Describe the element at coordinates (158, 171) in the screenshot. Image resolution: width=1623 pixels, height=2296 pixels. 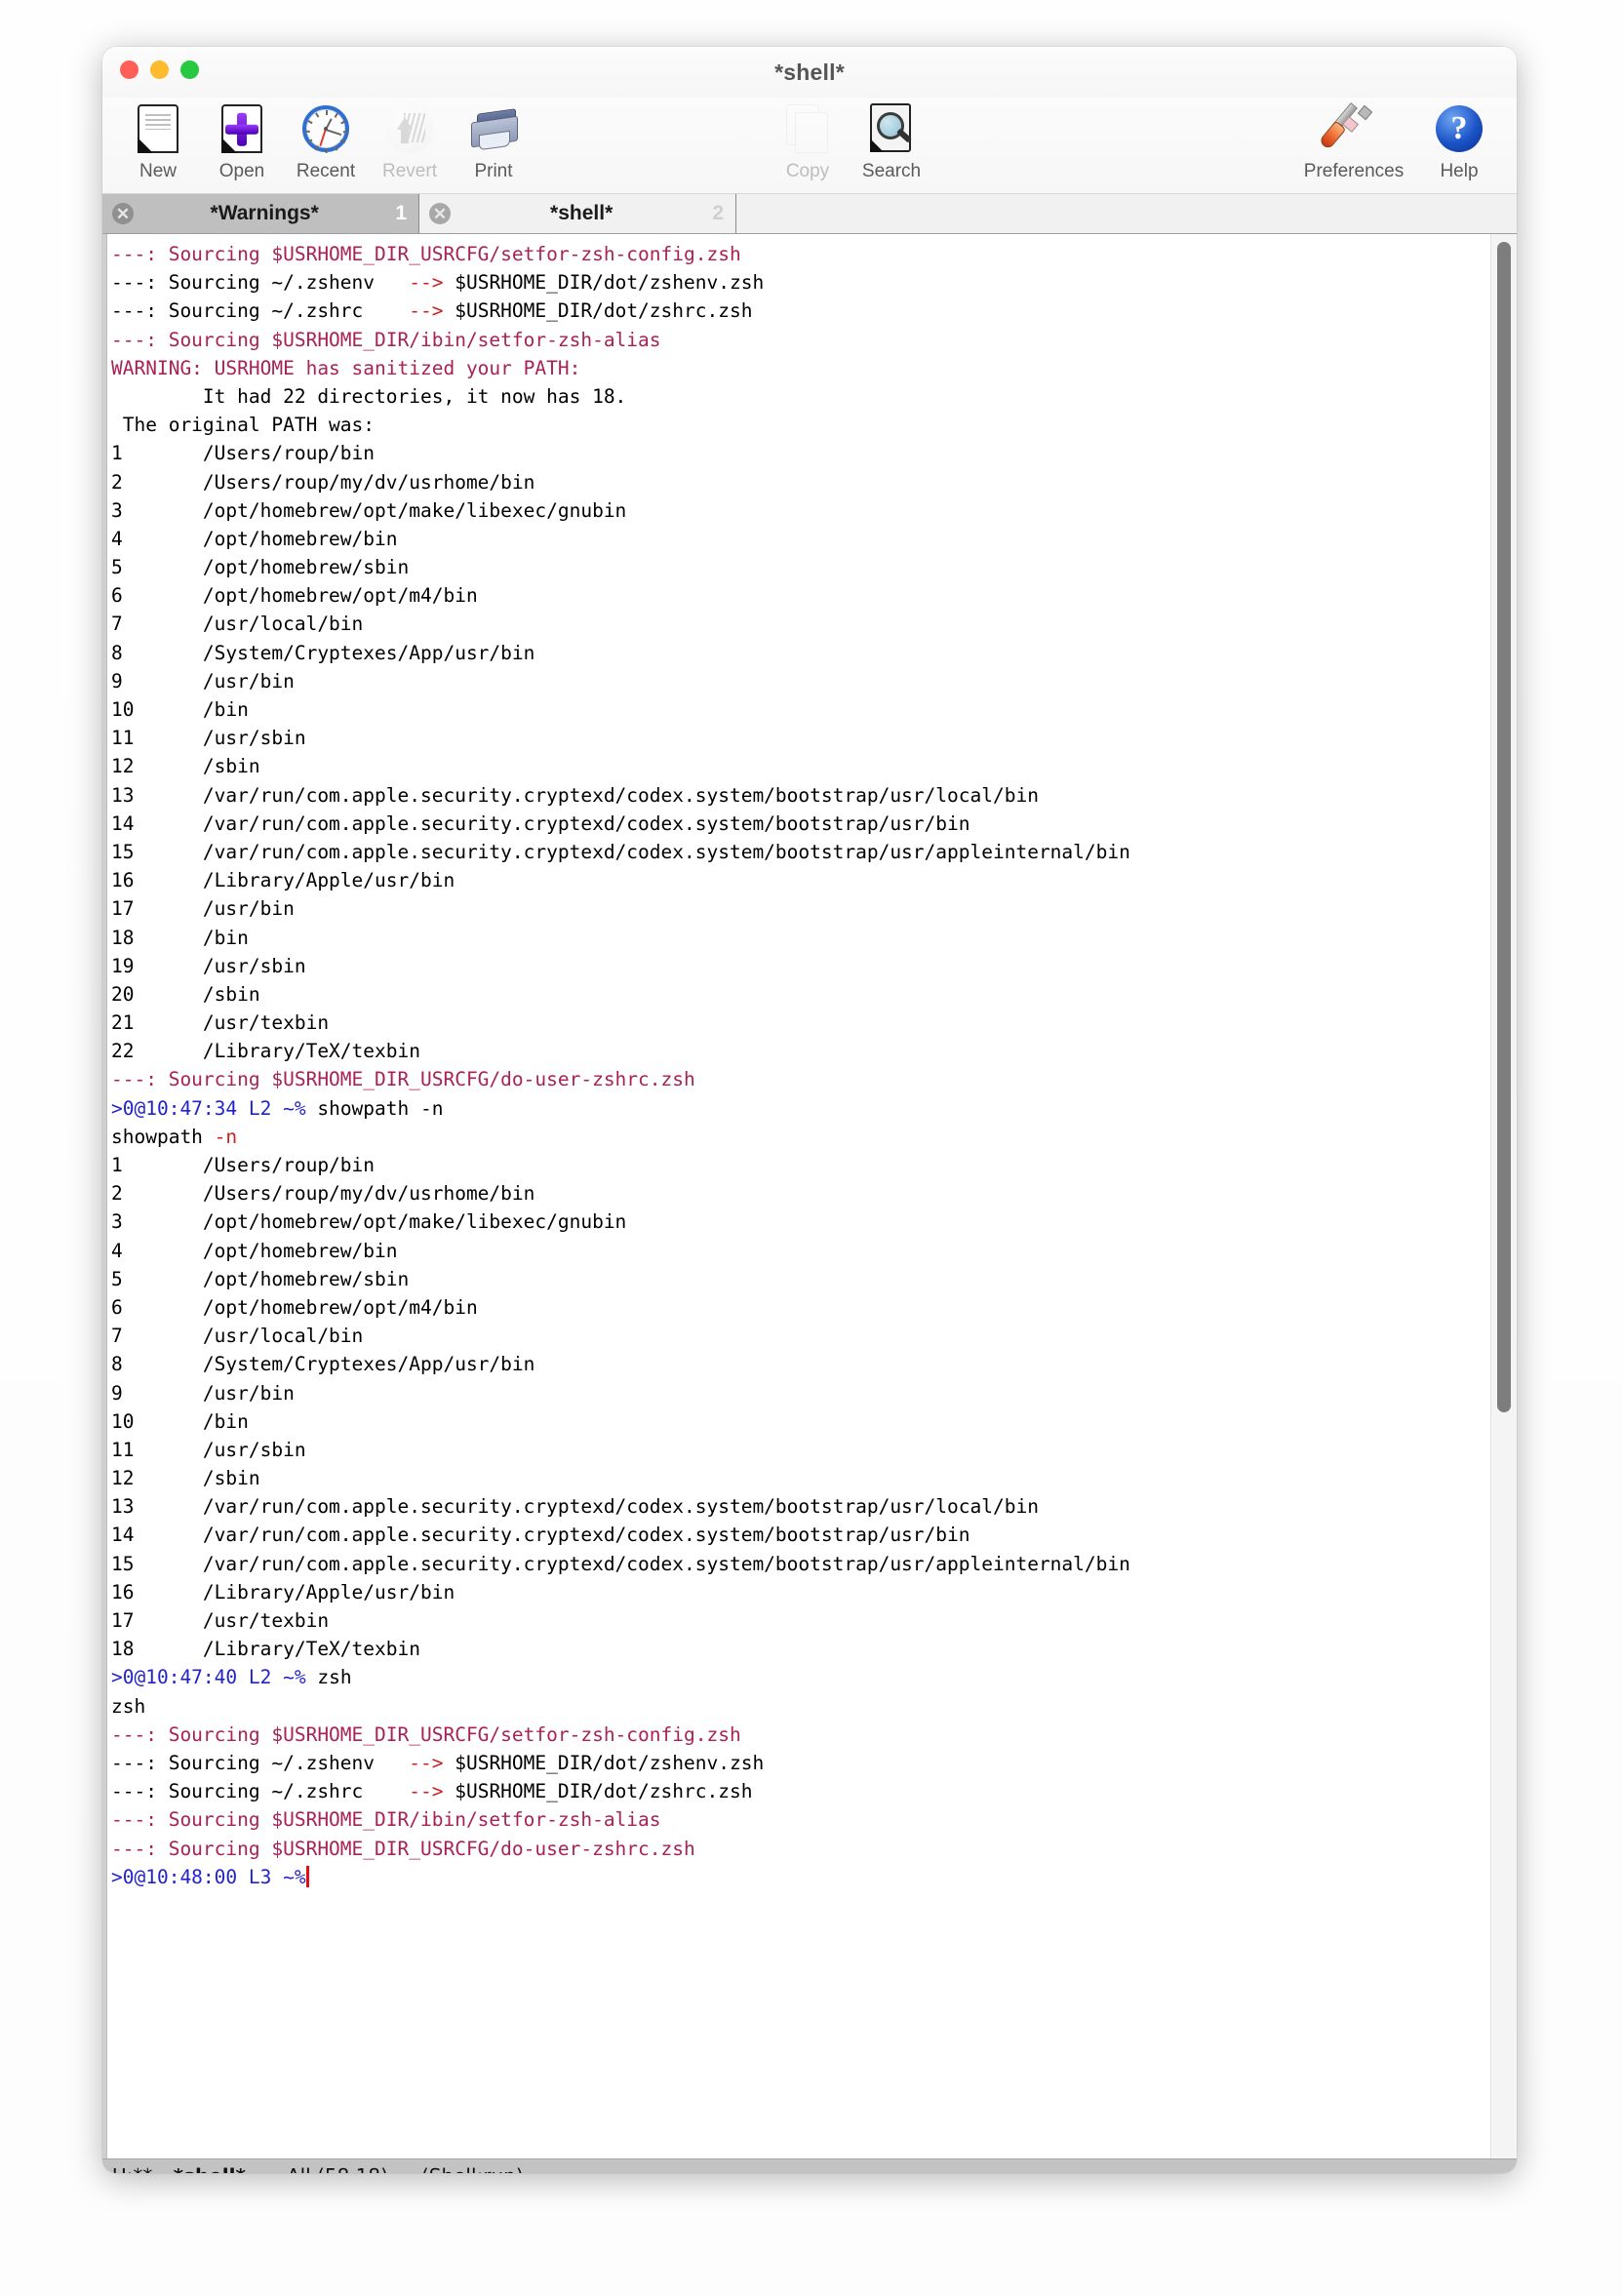
I see `toolbar-label-new: New` at that location.